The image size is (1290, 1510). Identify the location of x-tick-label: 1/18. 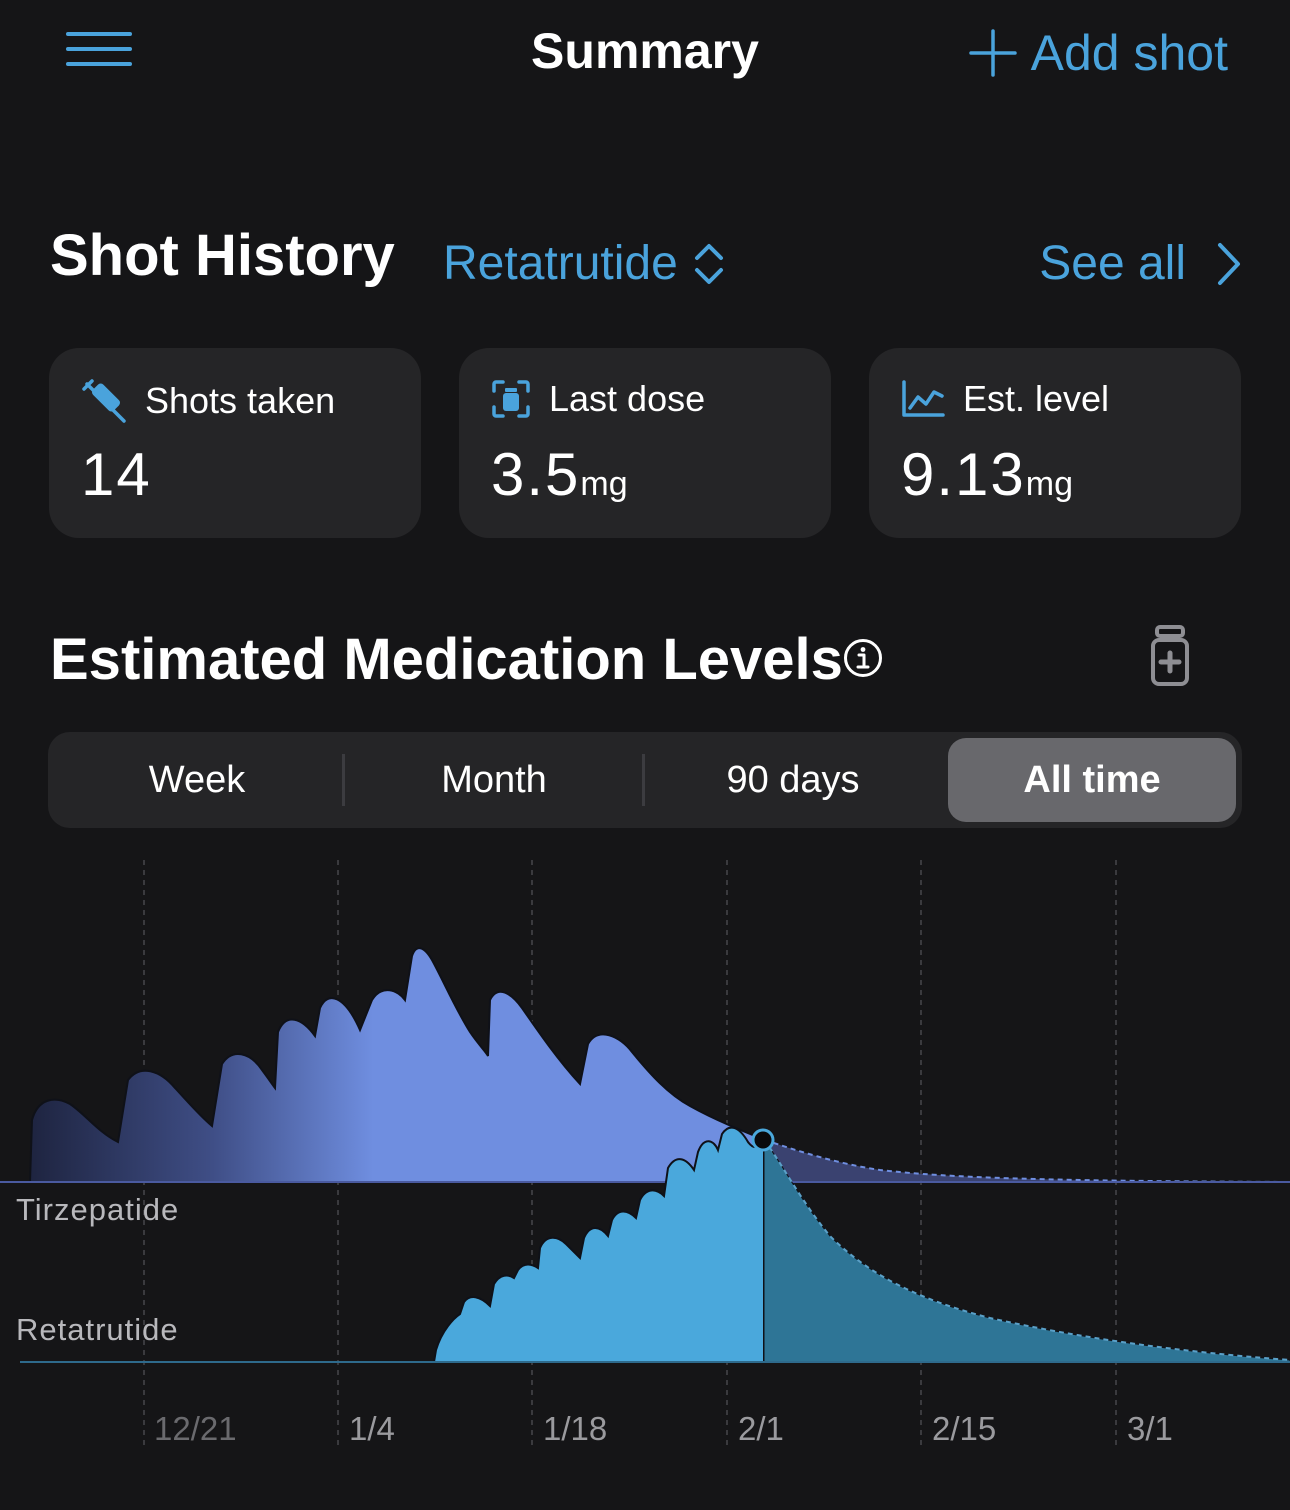
(575, 1428).